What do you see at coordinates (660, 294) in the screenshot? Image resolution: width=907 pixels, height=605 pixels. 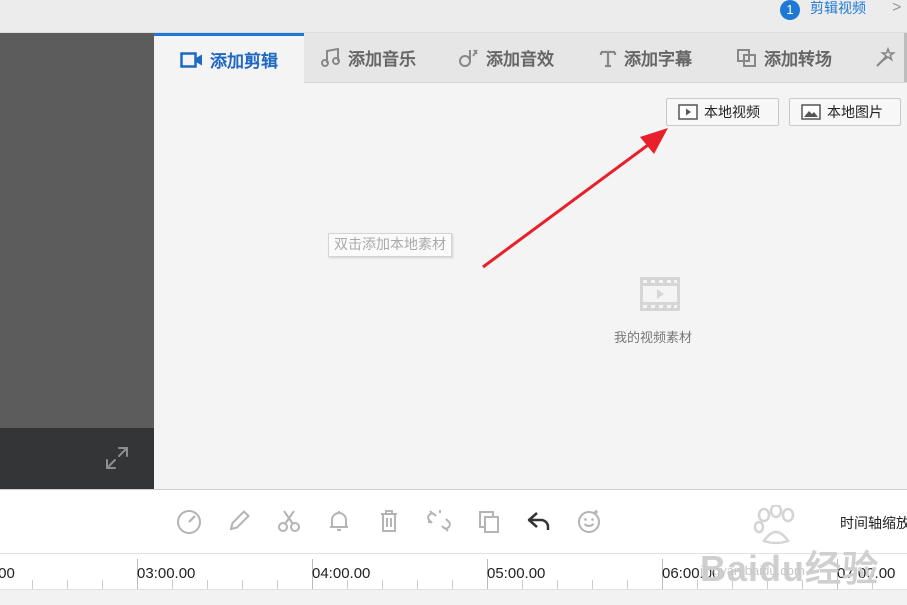 I see `film-icon` at bounding box center [660, 294].